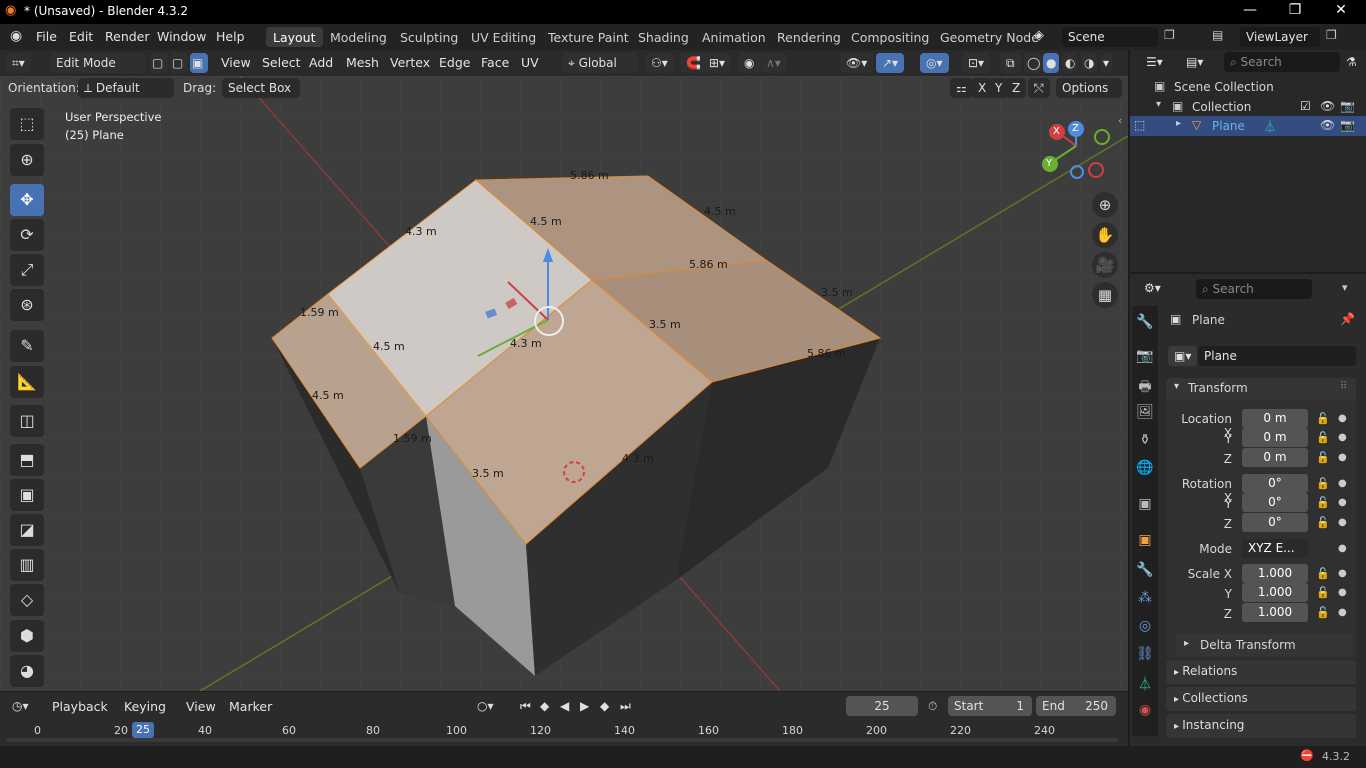  I want to click on timeline-view-menu: View, so click(201, 706).